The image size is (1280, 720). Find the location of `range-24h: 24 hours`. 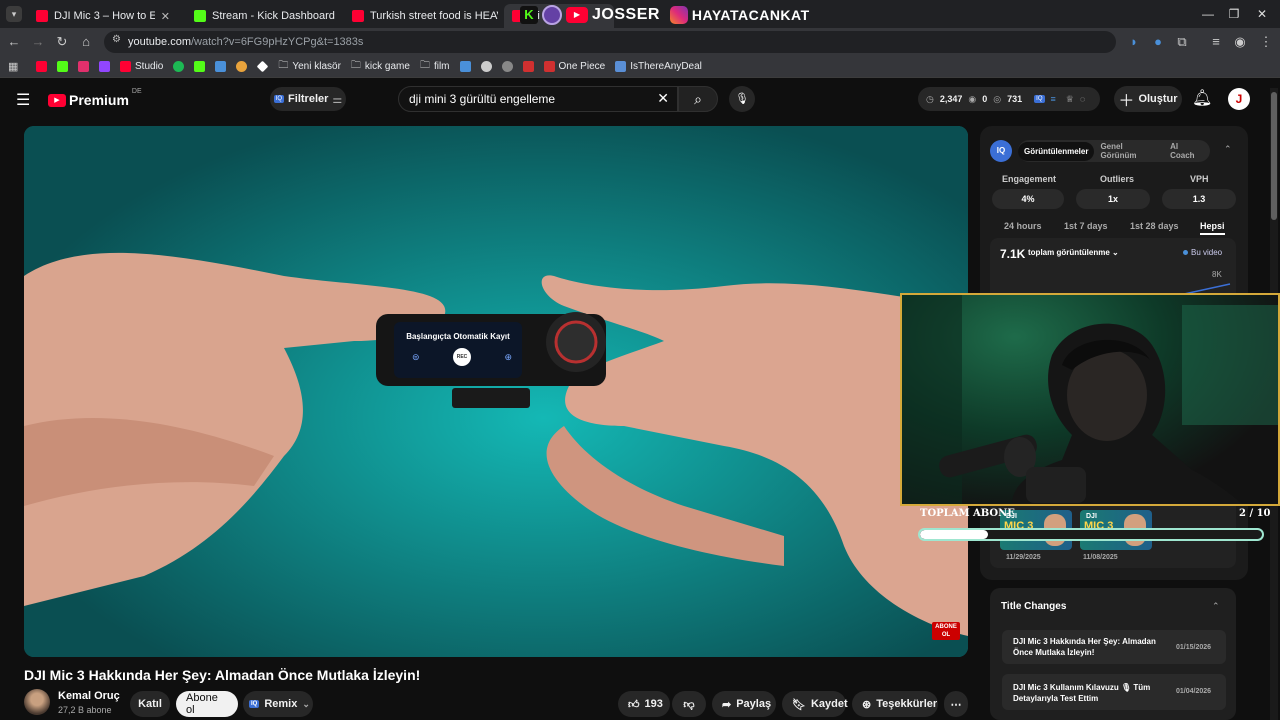

range-24h: 24 hours is located at coordinates (1023, 226).